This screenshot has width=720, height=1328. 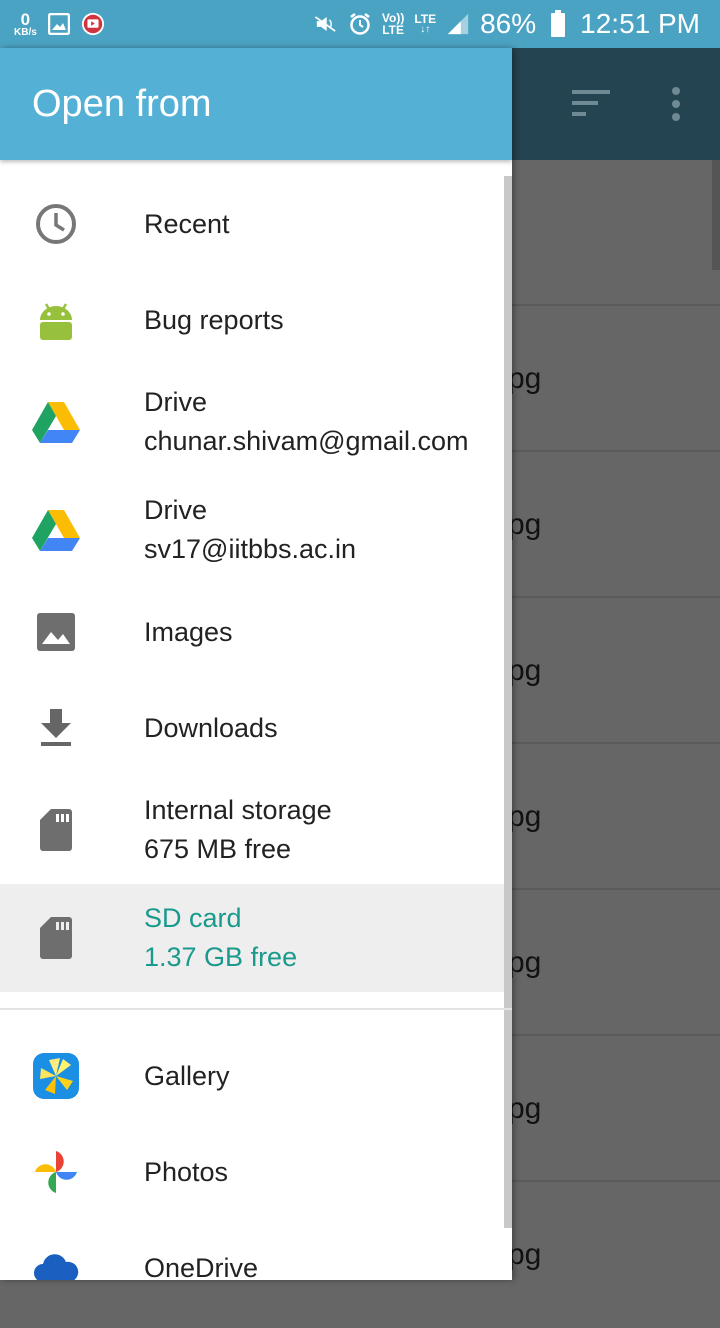 What do you see at coordinates (187, 1075) in the screenshot?
I see `drawer-item-label: Gallery` at bounding box center [187, 1075].